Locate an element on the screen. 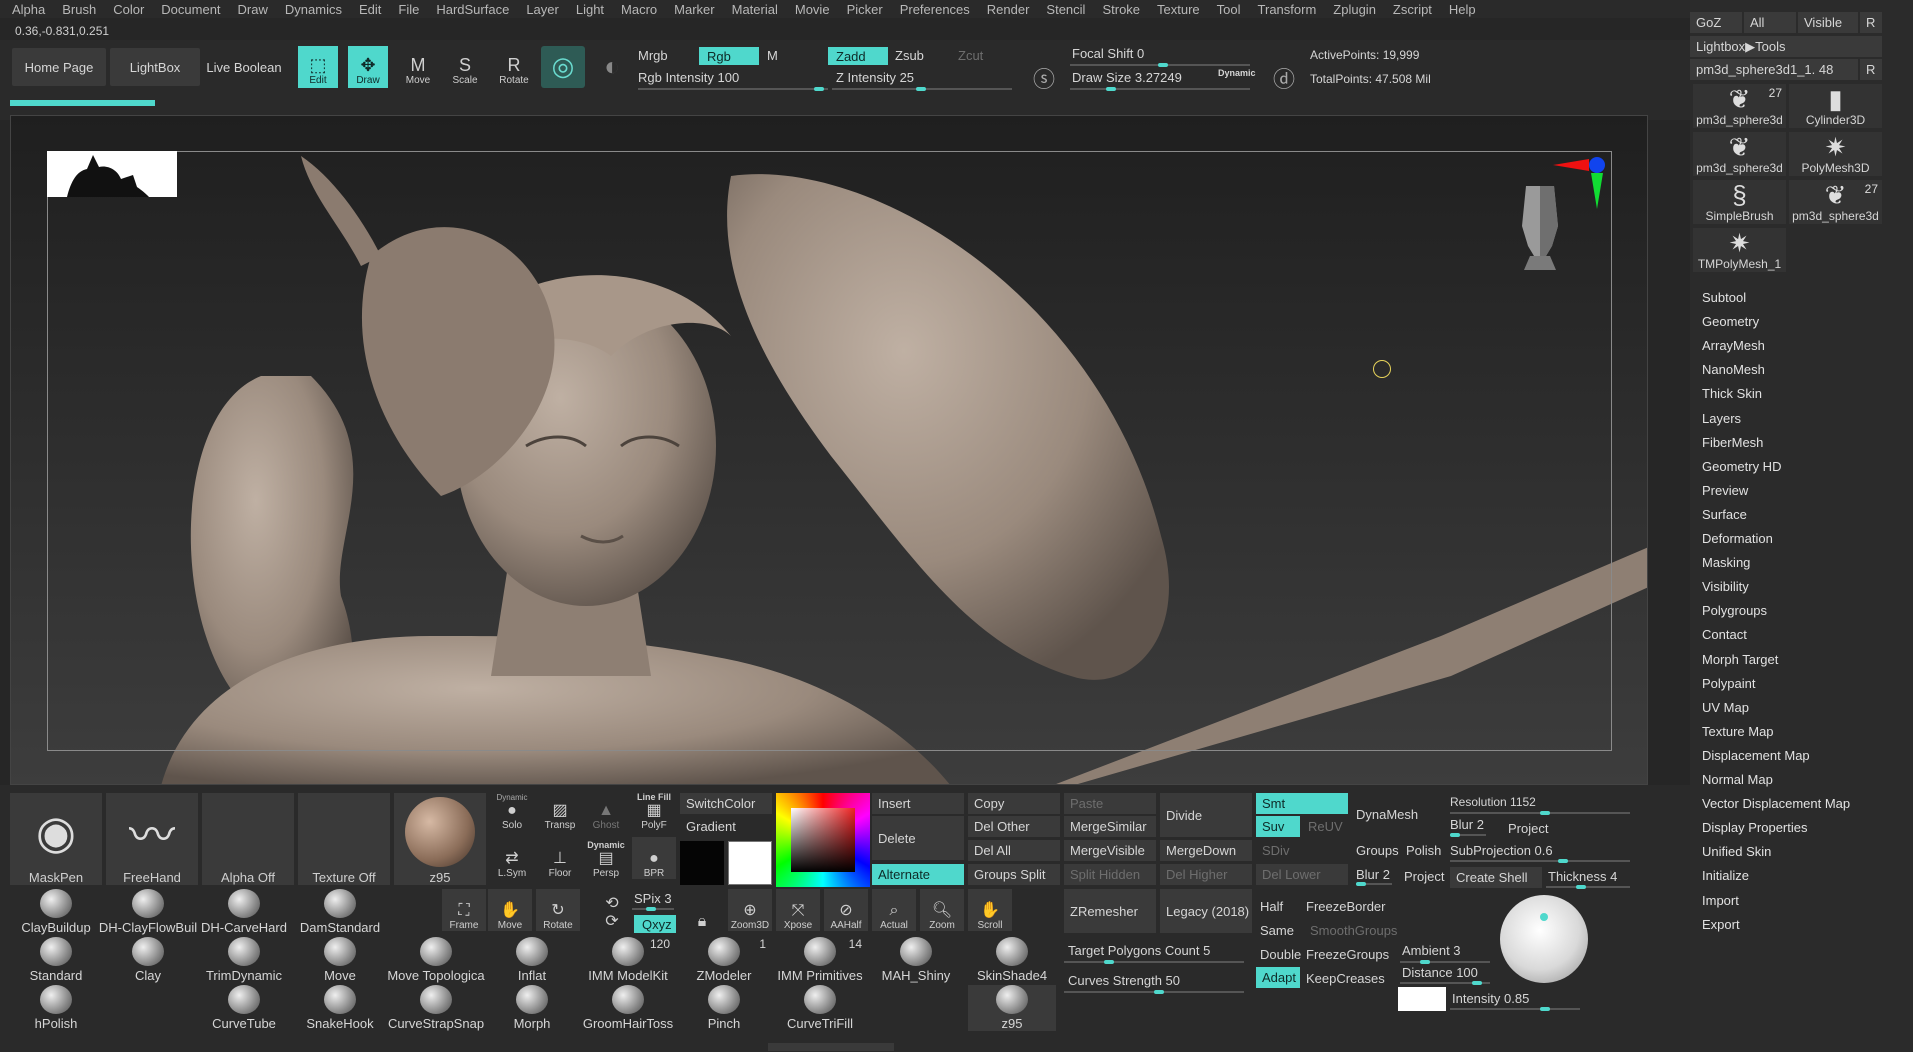 The height and width of the screenshot is (1052, 1913). undo-redo-icons: ⟲ ⟳ is located at coordinates (612, 910).